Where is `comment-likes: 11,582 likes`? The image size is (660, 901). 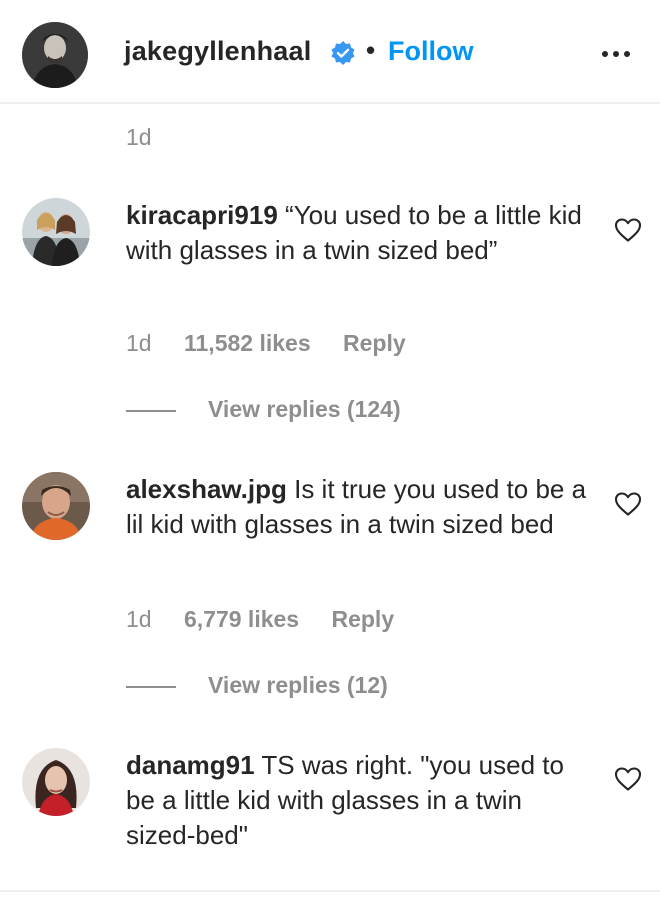 comment-likes: 11,582 likes is located at coordinates (247, 343).